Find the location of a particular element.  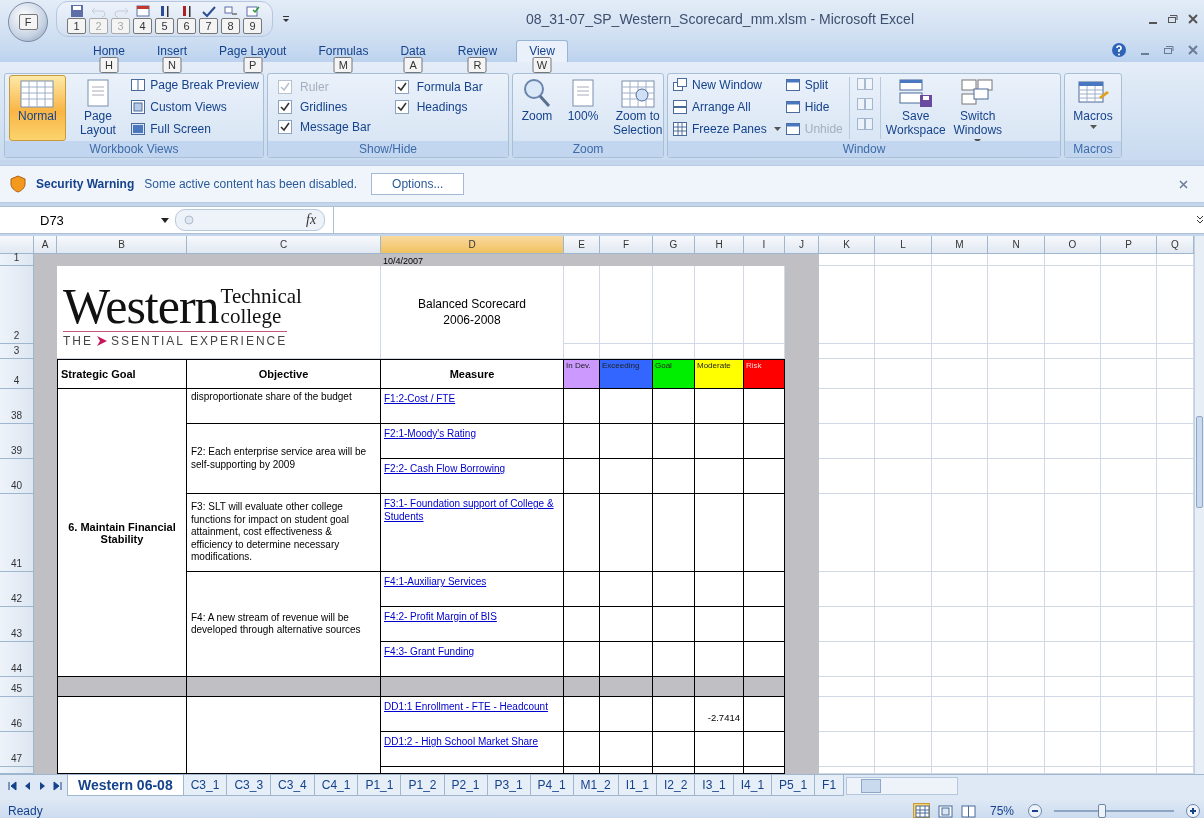

column-header: C is located at coordinates (284, 245).